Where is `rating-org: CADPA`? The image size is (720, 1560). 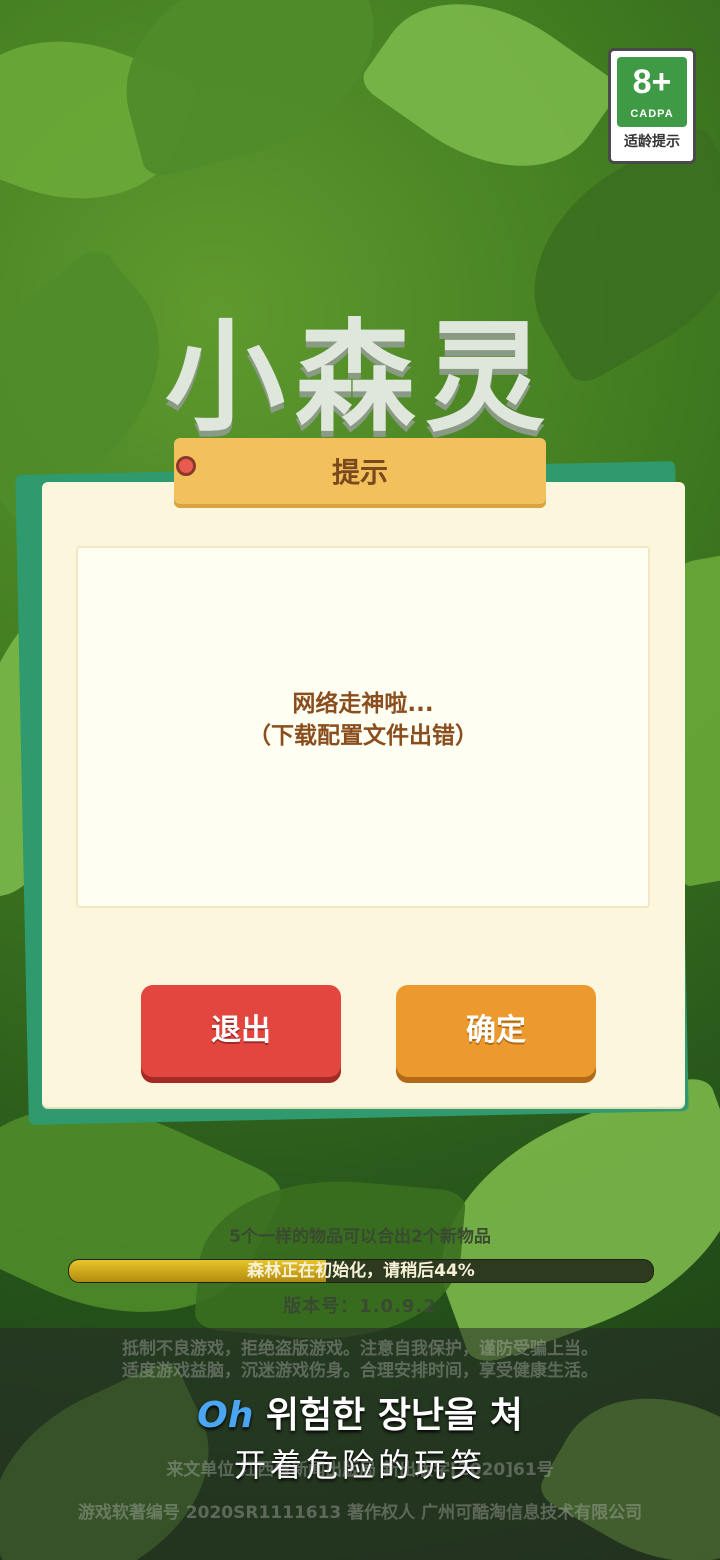
rating-org: CADPA is located at coordinates (652, 114).